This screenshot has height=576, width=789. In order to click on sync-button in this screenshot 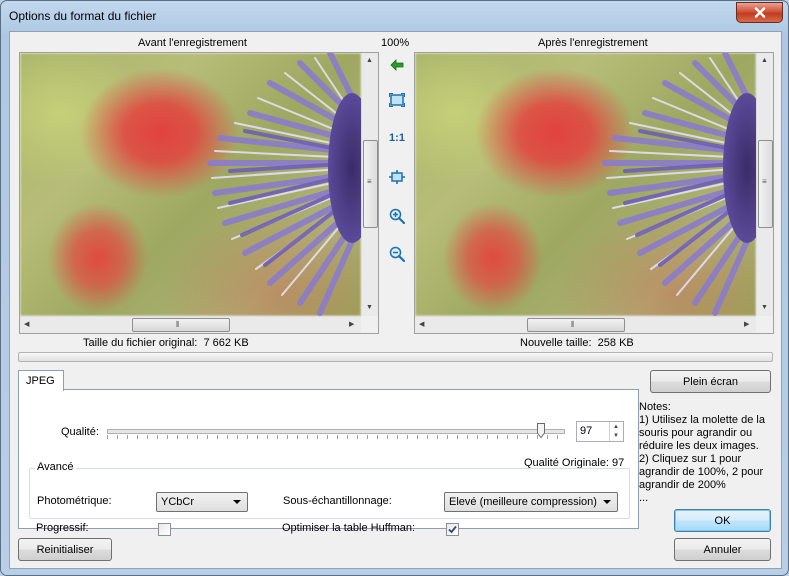, I will do `click(397, 65)`.